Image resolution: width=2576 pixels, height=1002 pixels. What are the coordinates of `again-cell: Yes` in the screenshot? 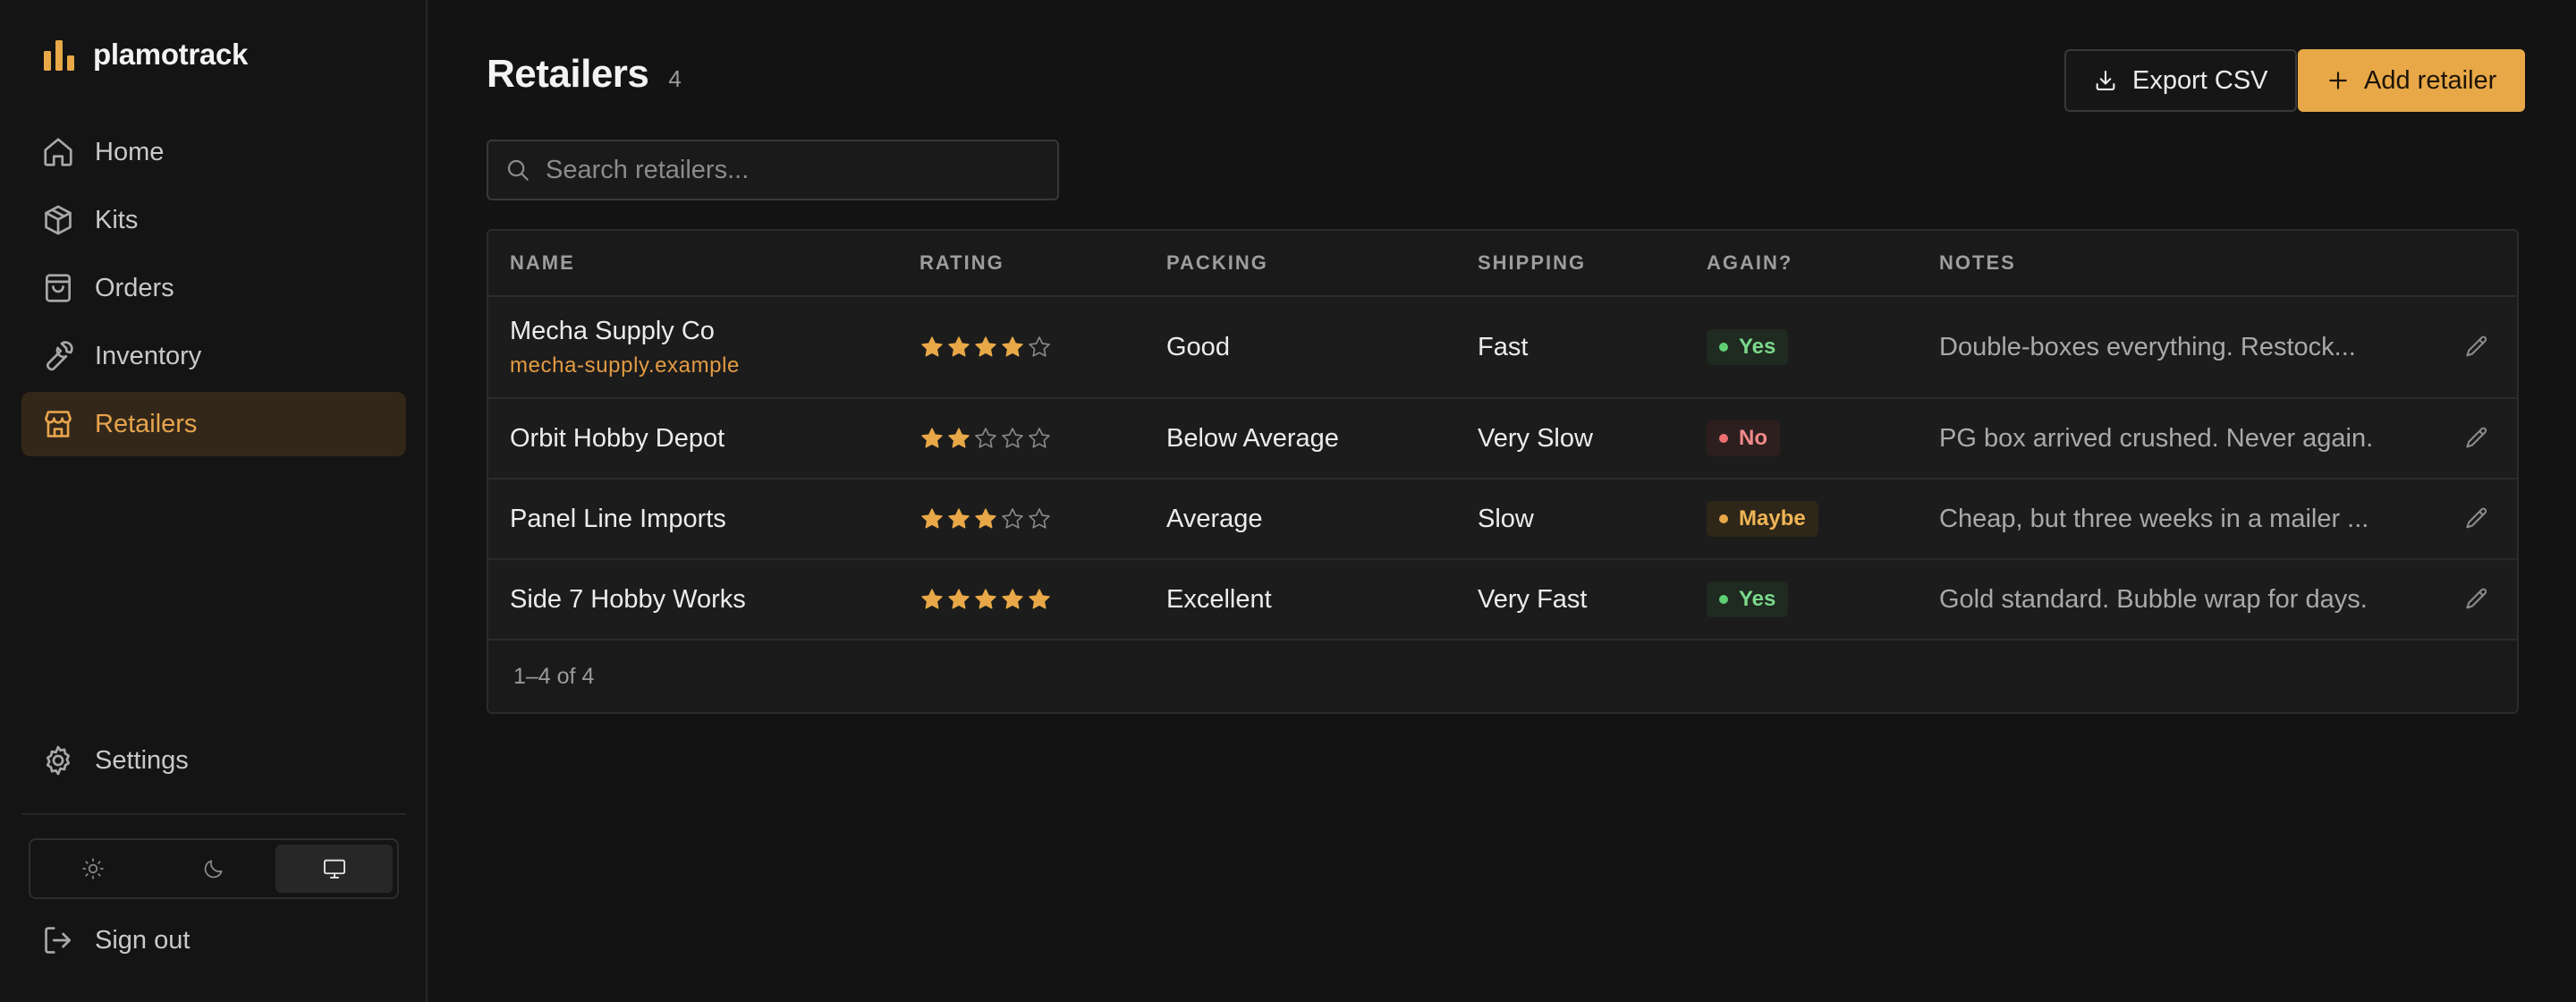 It's located at (1748, 347).